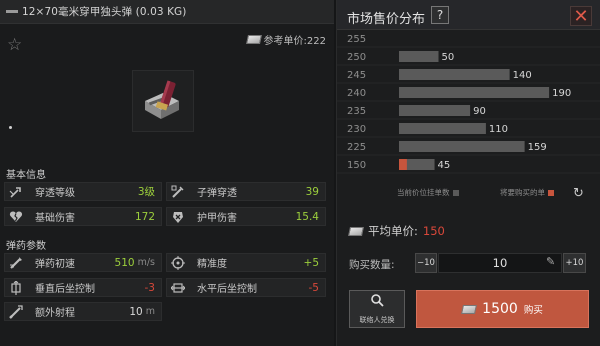 Image resolution: width=600 pixels, height=346 pixels. Describe the element at coordinates (386, 19) in the screenshot. I see `market-title: 市场售价分布` at that location.